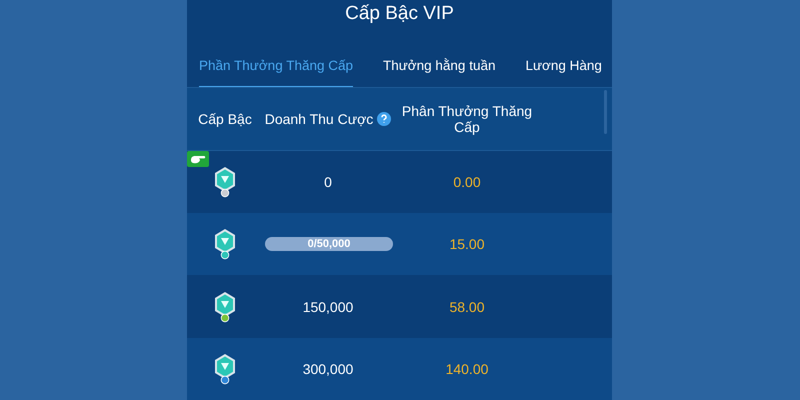  I want to click on revenue-value: 0, so click(328, 182).